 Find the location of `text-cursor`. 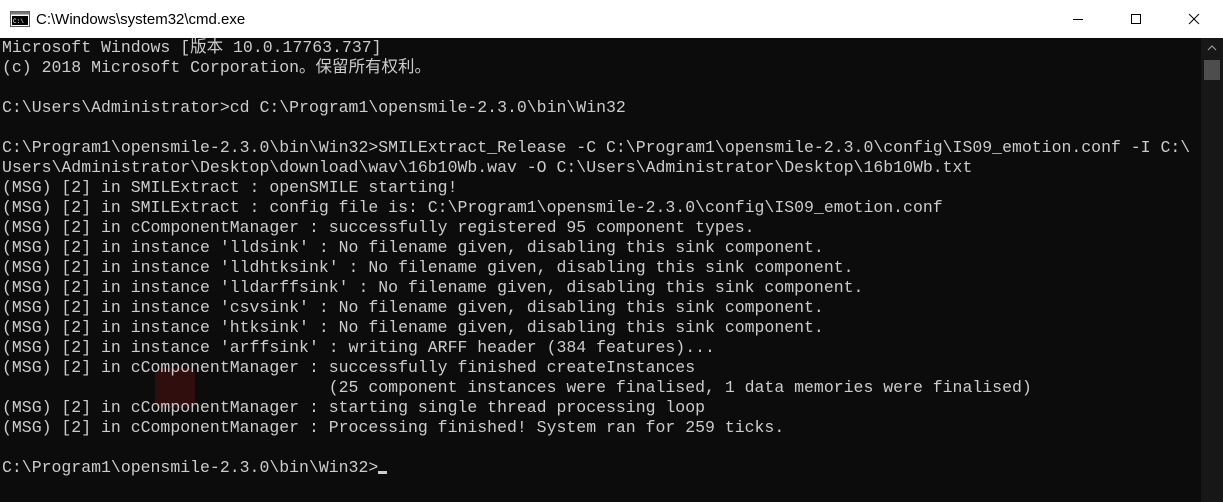

text-cursor is located at coordinates (383, 472).